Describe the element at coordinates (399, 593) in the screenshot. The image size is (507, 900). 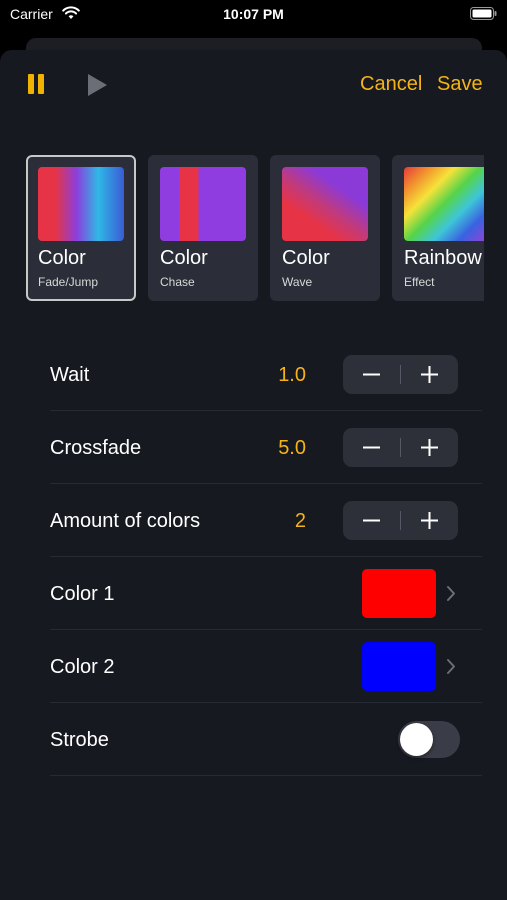
I see `color-1-swatch` at that location.